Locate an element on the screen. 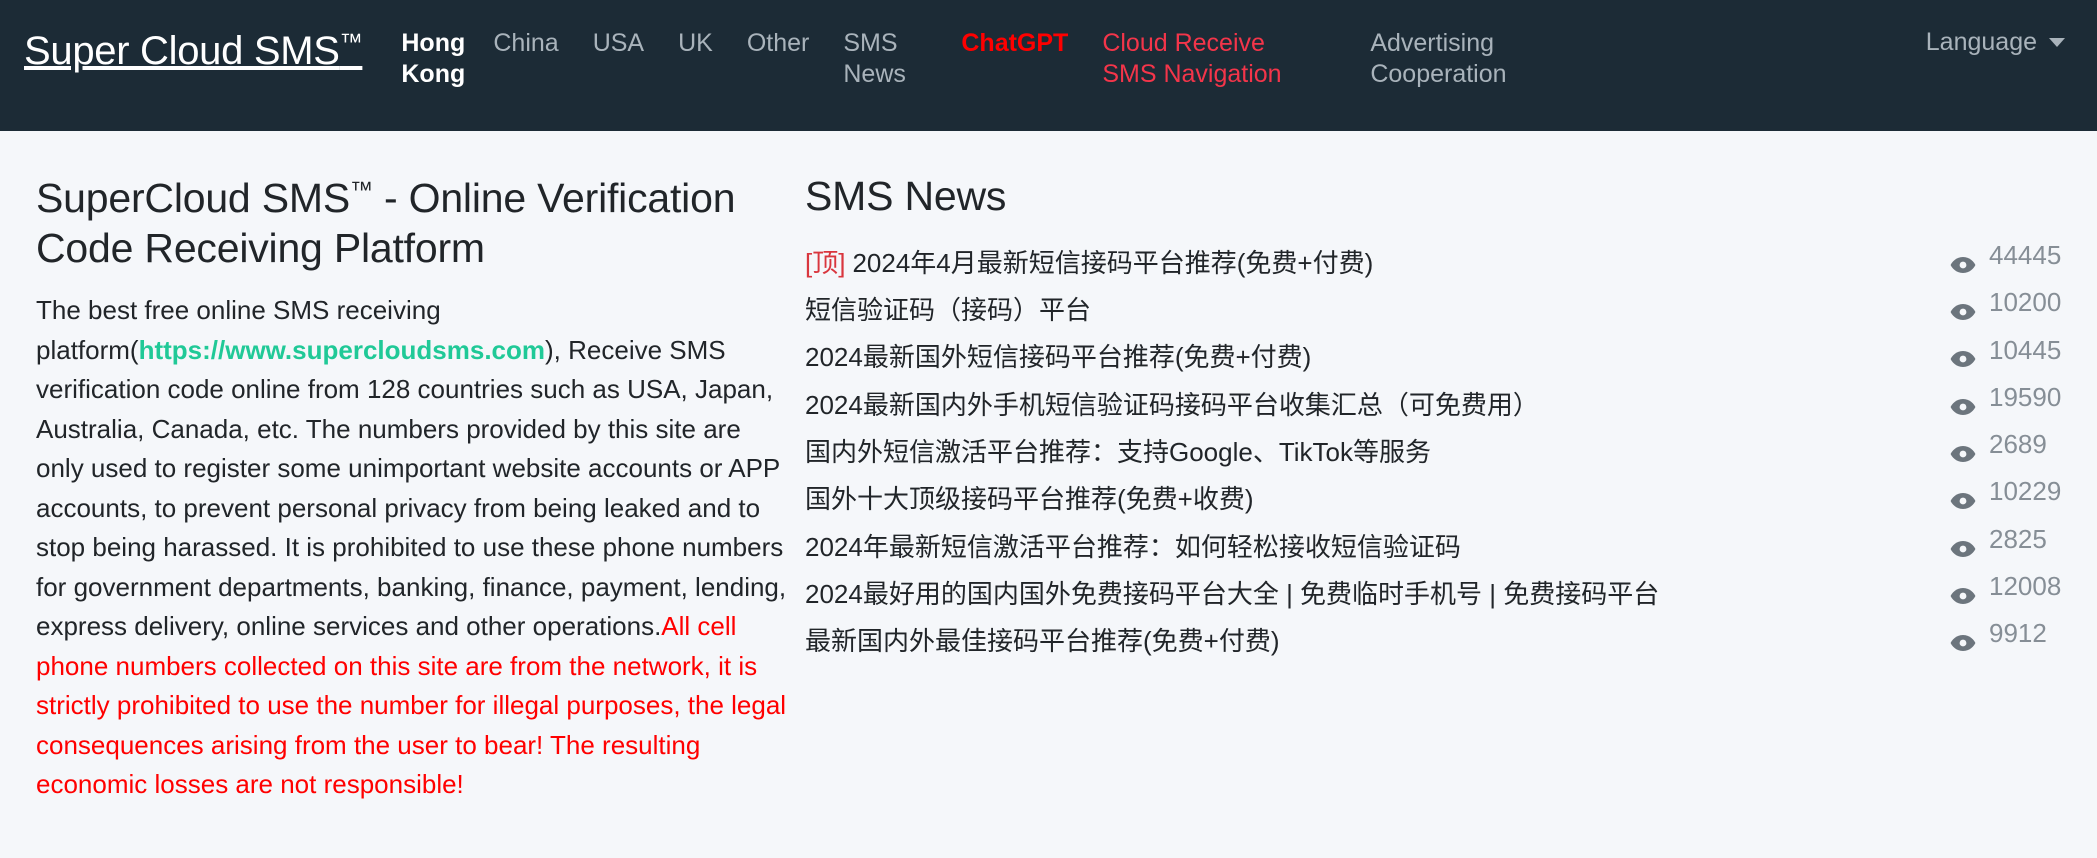 This screenshot has height=858, width=2097. news-view-count-group: 19590 is located at coordinates (2002, 398).